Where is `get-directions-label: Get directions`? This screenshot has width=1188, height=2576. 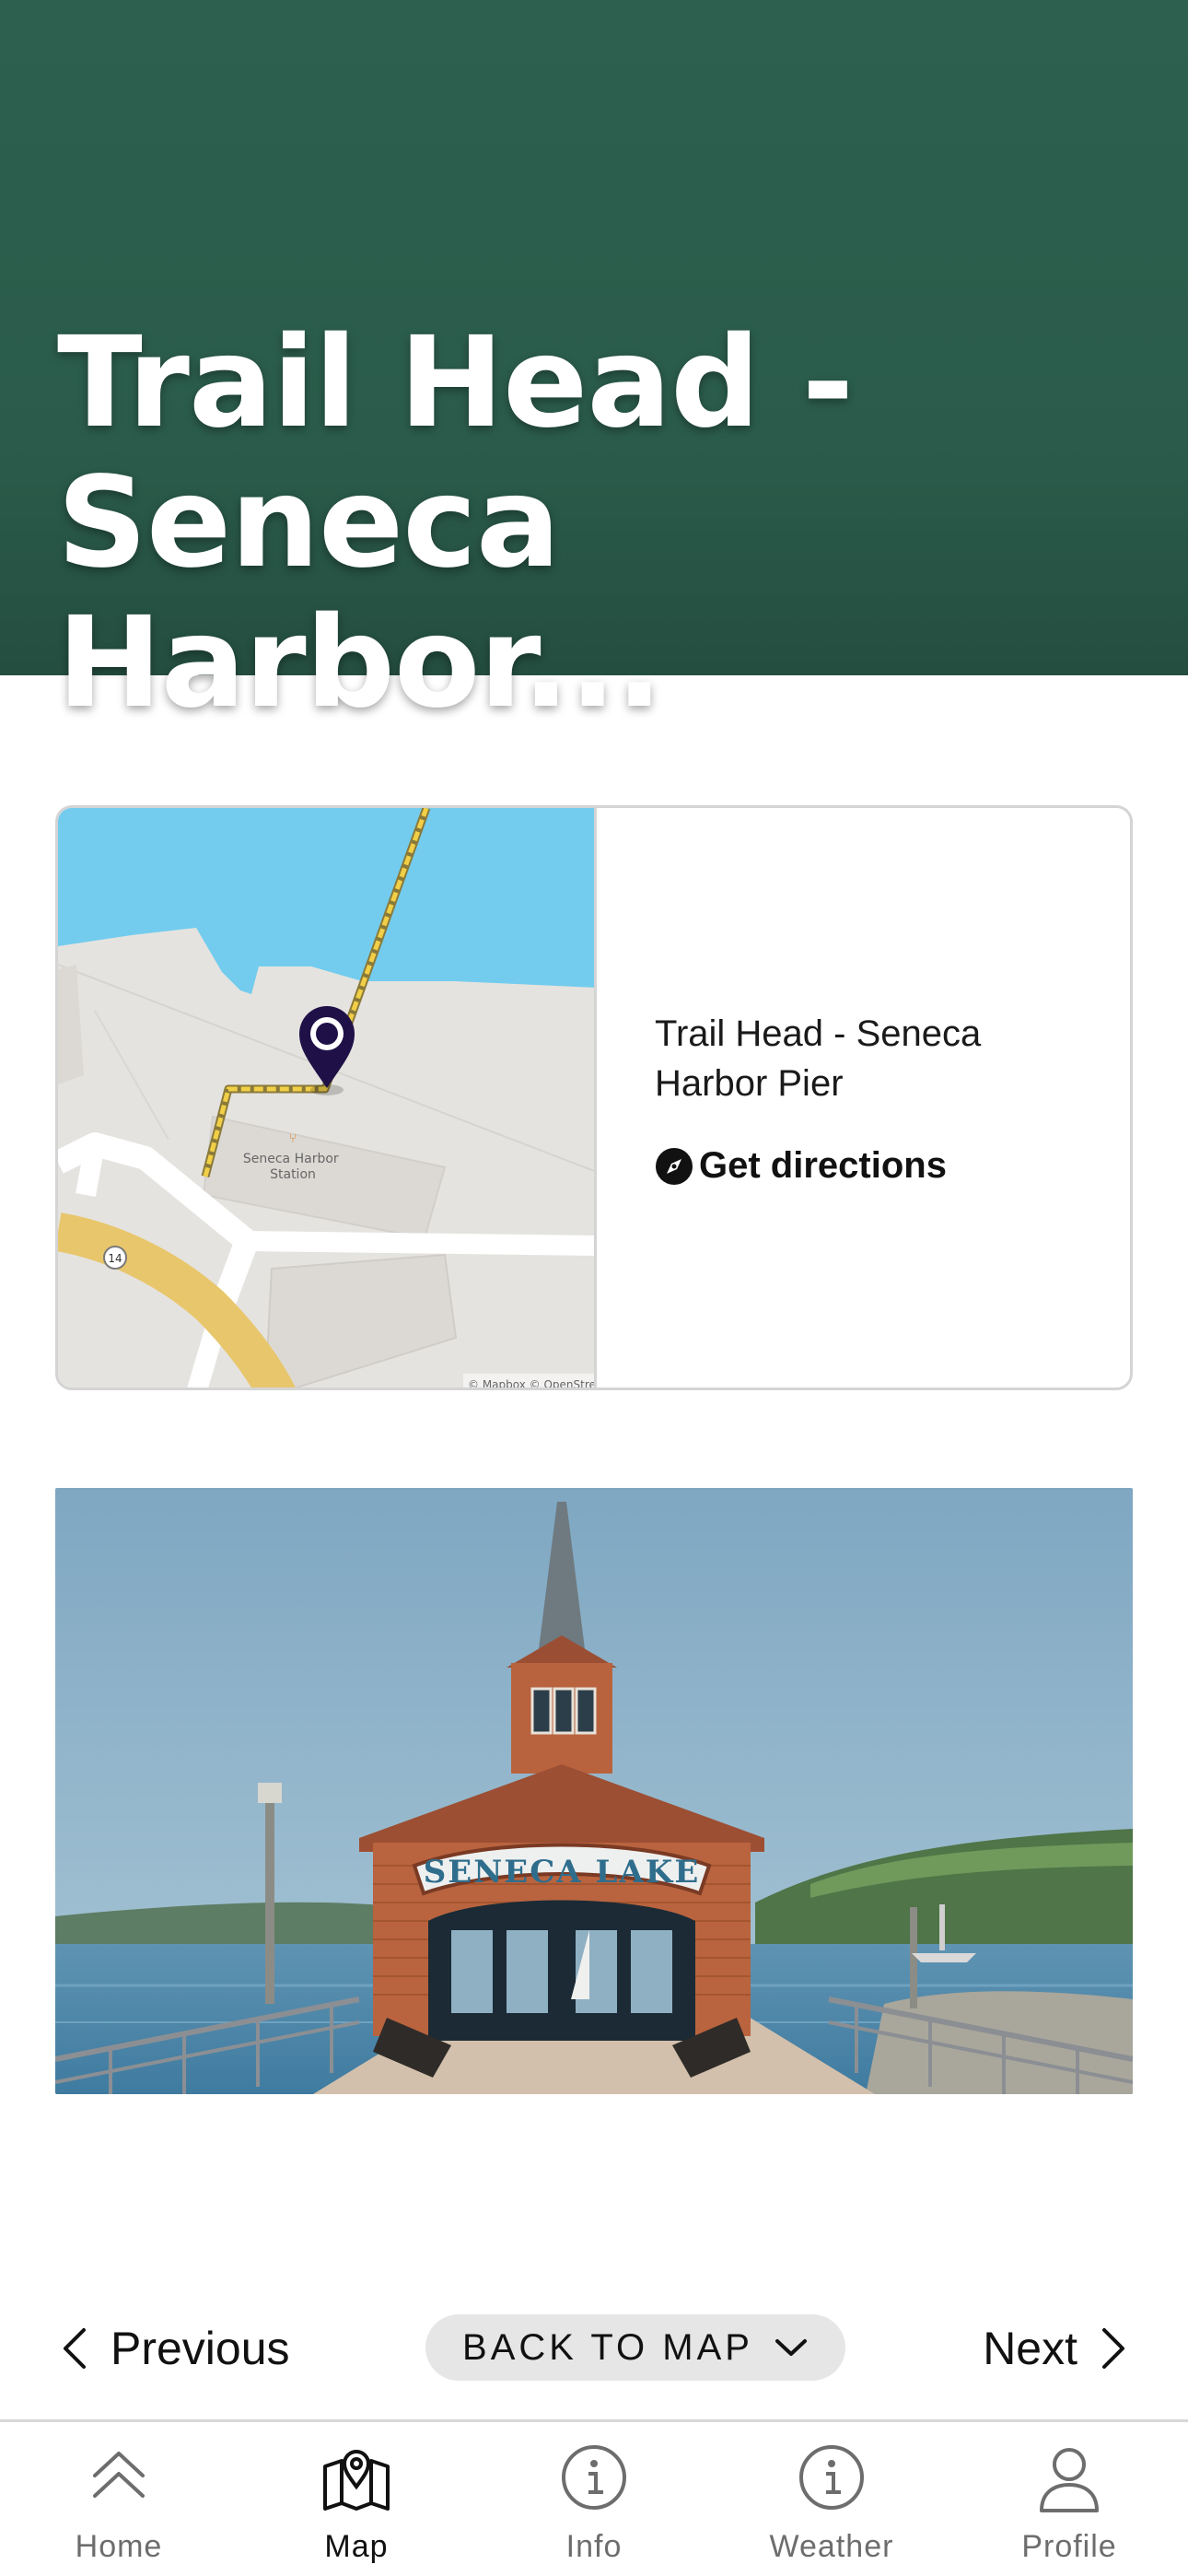 get-directions-label: Get directions is located at coordinates (823, 1165).